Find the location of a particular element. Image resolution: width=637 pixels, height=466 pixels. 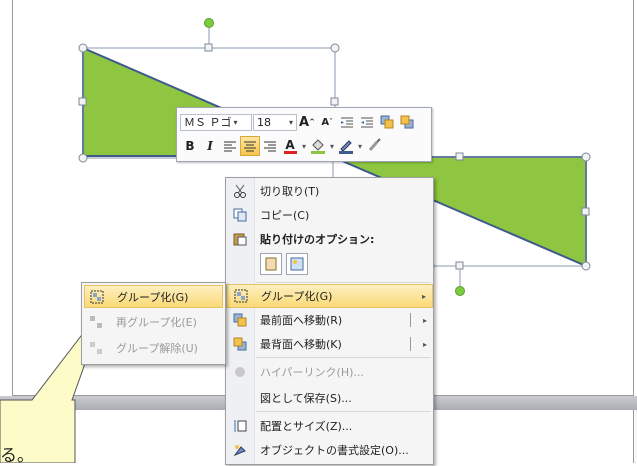

italic-icon: I is located at coordinates (210, 146).